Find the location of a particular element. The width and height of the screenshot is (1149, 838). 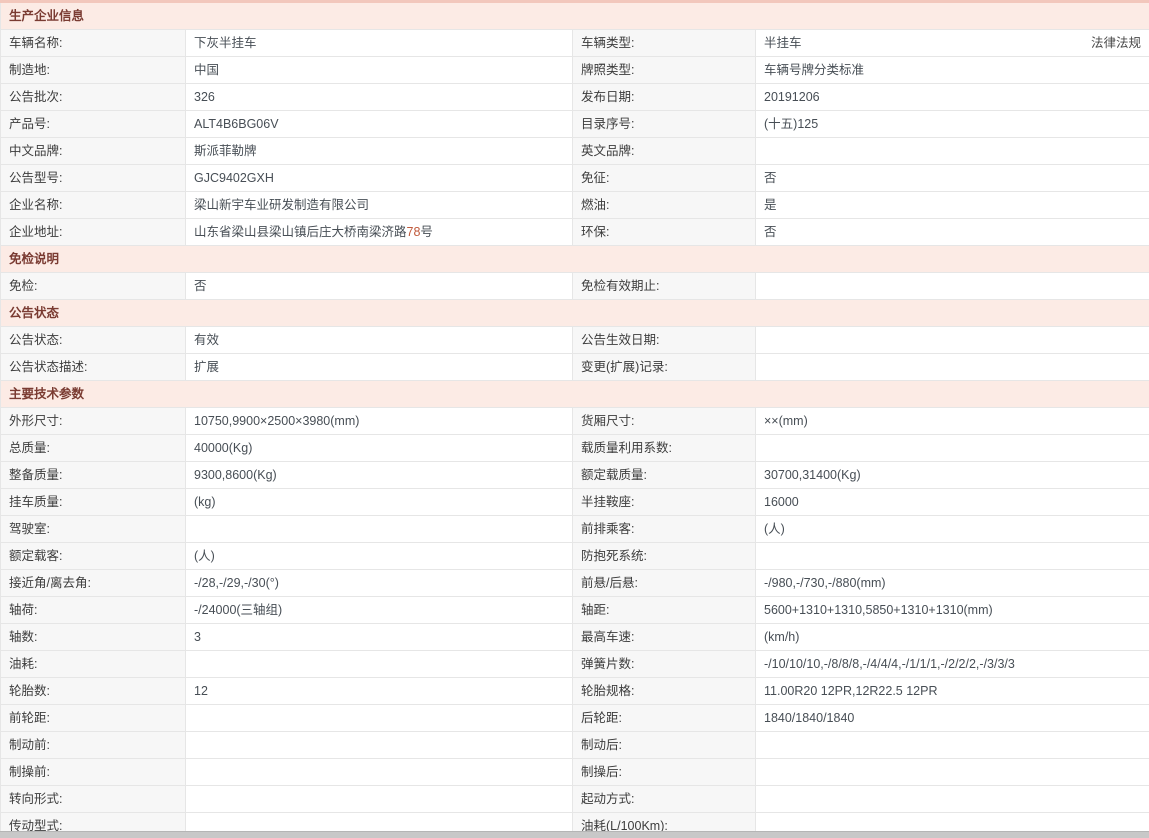

field-label: 环保: is located at coordinates (664, 232).